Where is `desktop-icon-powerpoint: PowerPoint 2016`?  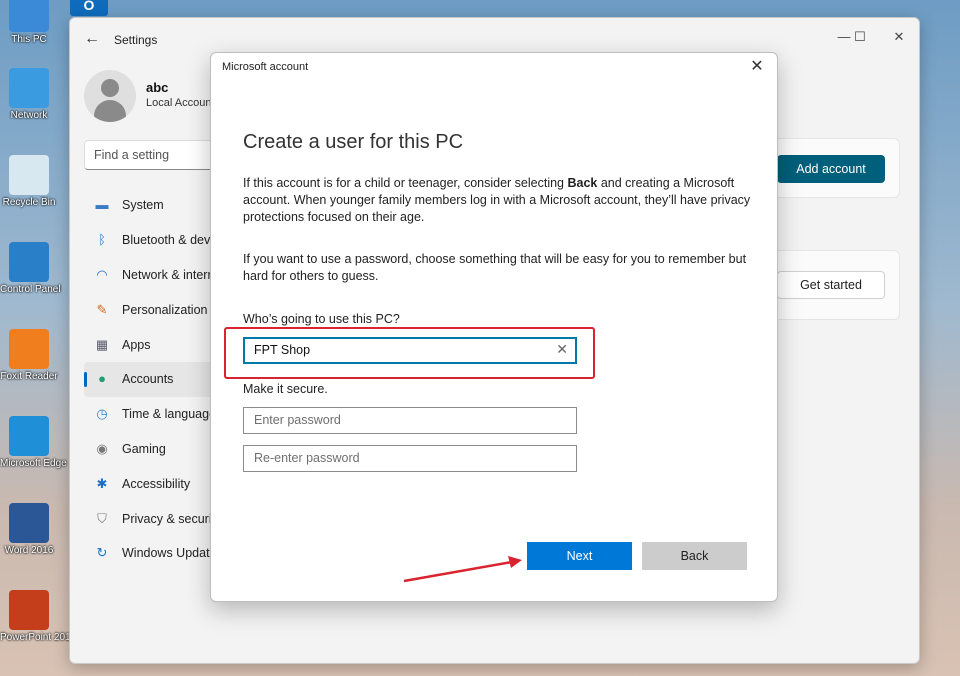
desktop-icon-powerpoint: PowerPoint 2016 is located at coordinates (38, 617).